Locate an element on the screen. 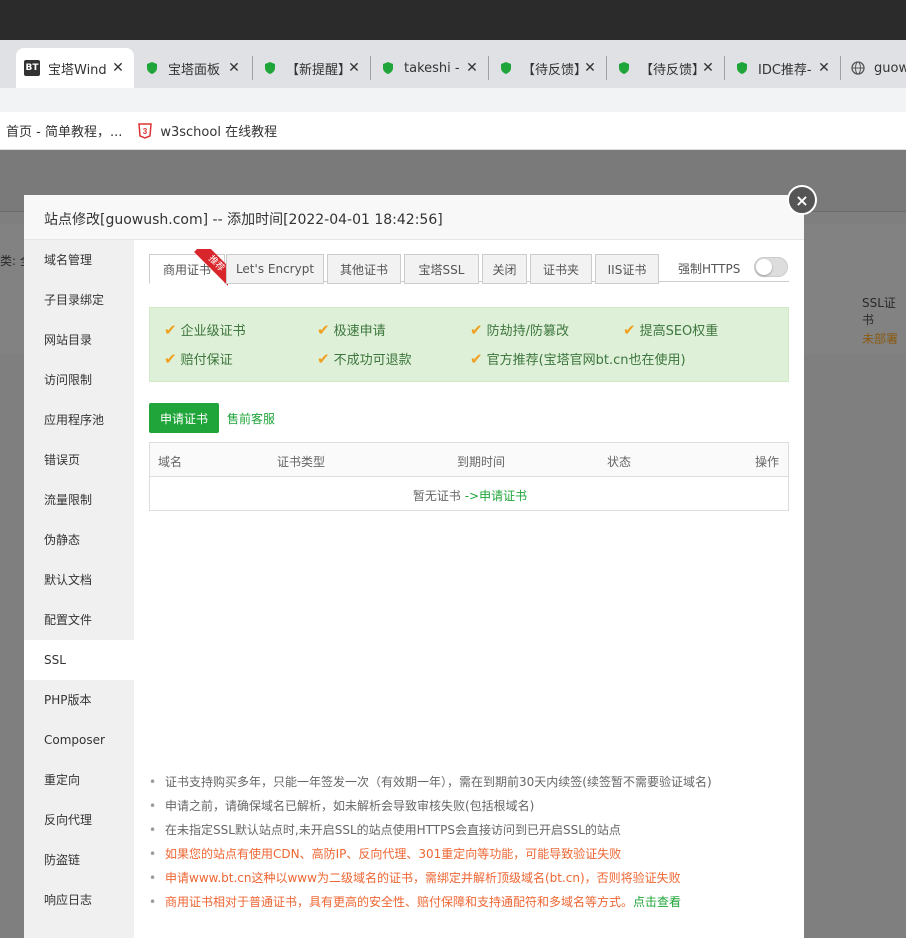 The width and height of the screenshot is (906, 938). table-header: 域名 证书类型 到期时间 状态 操作 is located at coordinates (469, 460).